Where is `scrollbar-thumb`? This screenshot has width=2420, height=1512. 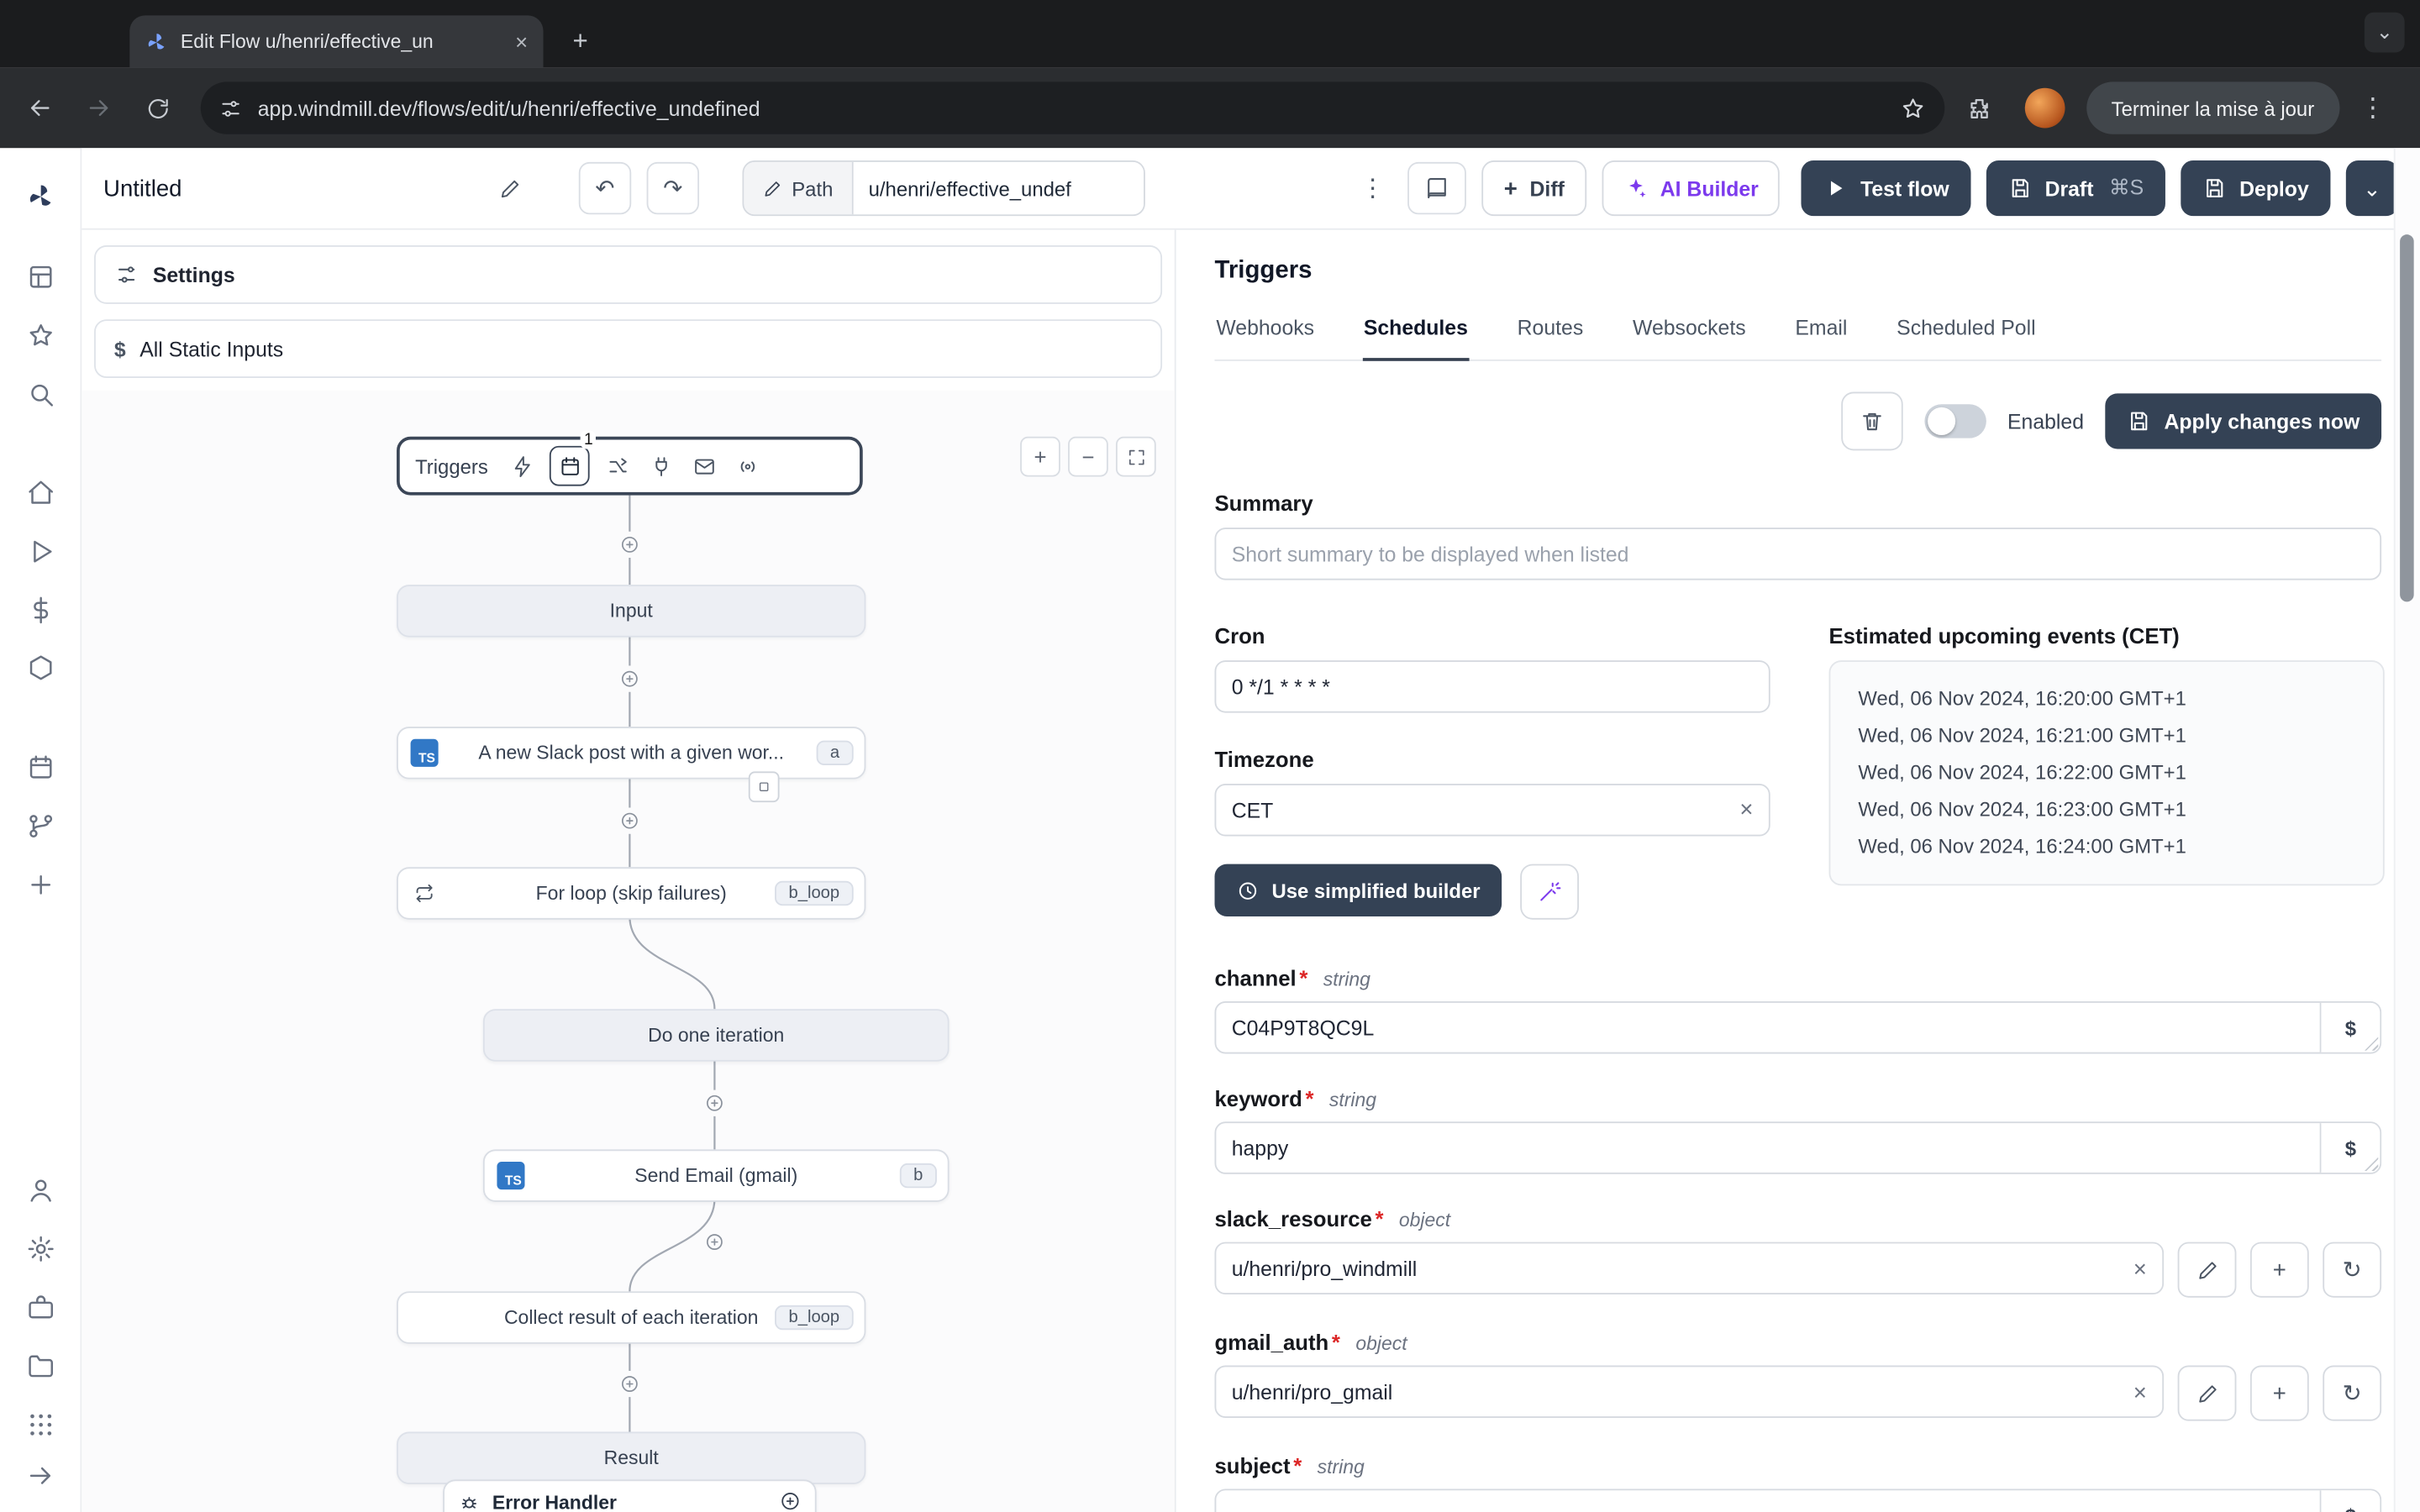
scrollbar-thumb is located at coordinates (2407, 418).